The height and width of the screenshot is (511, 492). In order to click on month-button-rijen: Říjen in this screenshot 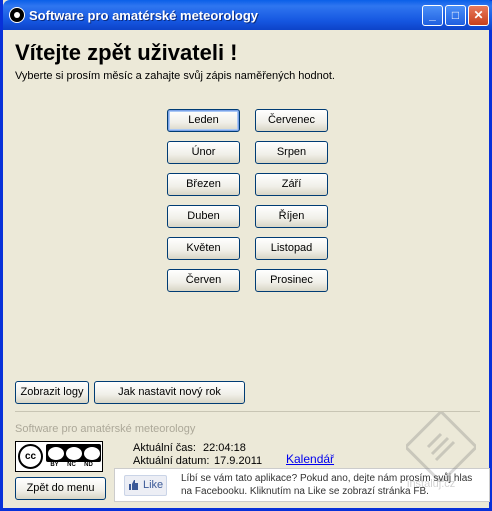, I will do `click(291, 216)`.